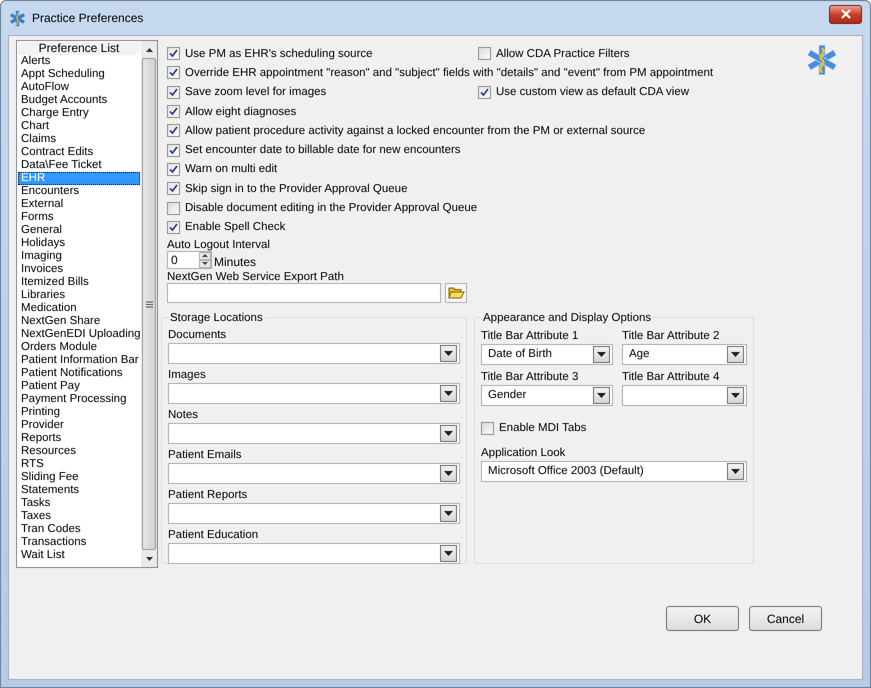 The width and height of the screenshot is (871, 688). What do you see at coordinates (205, 256) in the screenshot?
I see `up-arrow-icon` at bounding box center [205, 256].